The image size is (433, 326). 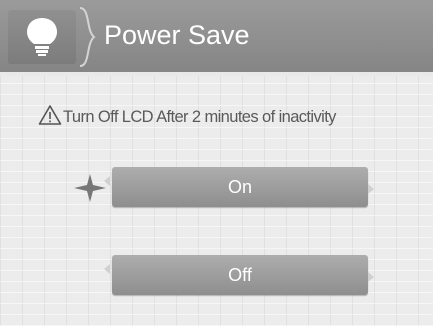 I want to click on warning-icon, so click(x=50, y=115).